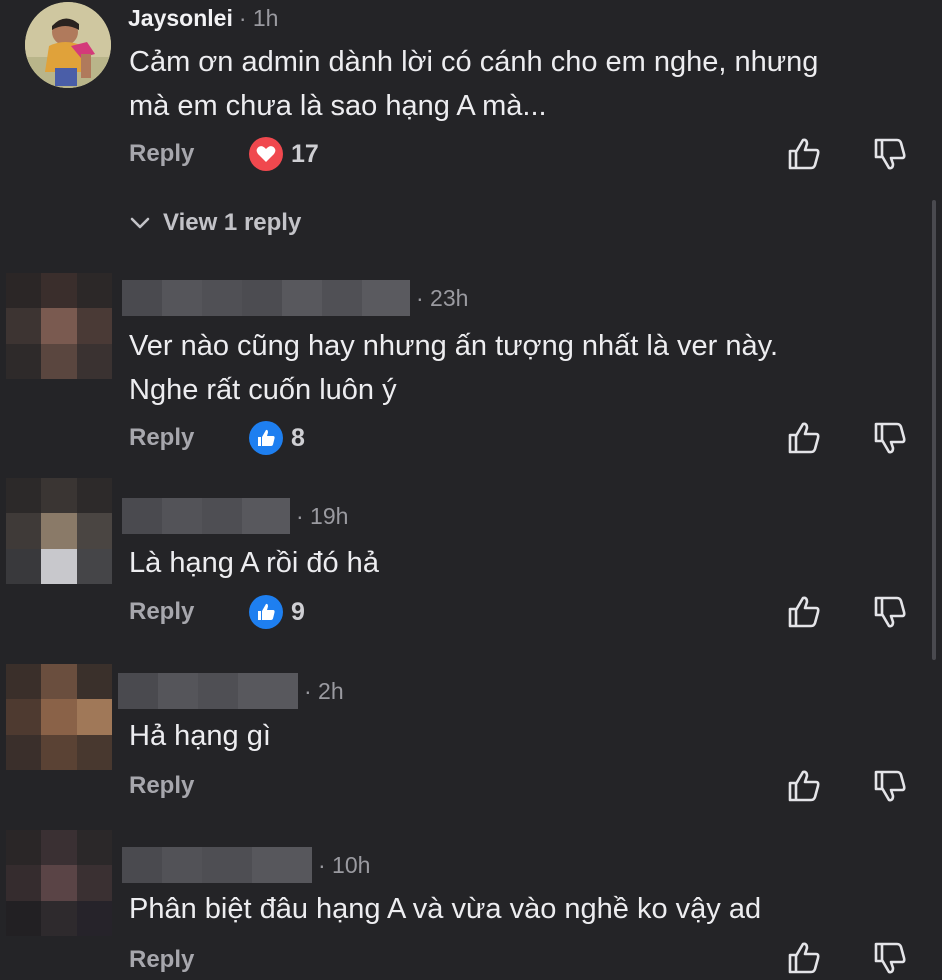 This screenshot has height=980, width=942. What do you see at coordinates (200, 736) in the screenshot?
I see `comment-text-line: Hả hạng gì` at bounding box center [200, 736].